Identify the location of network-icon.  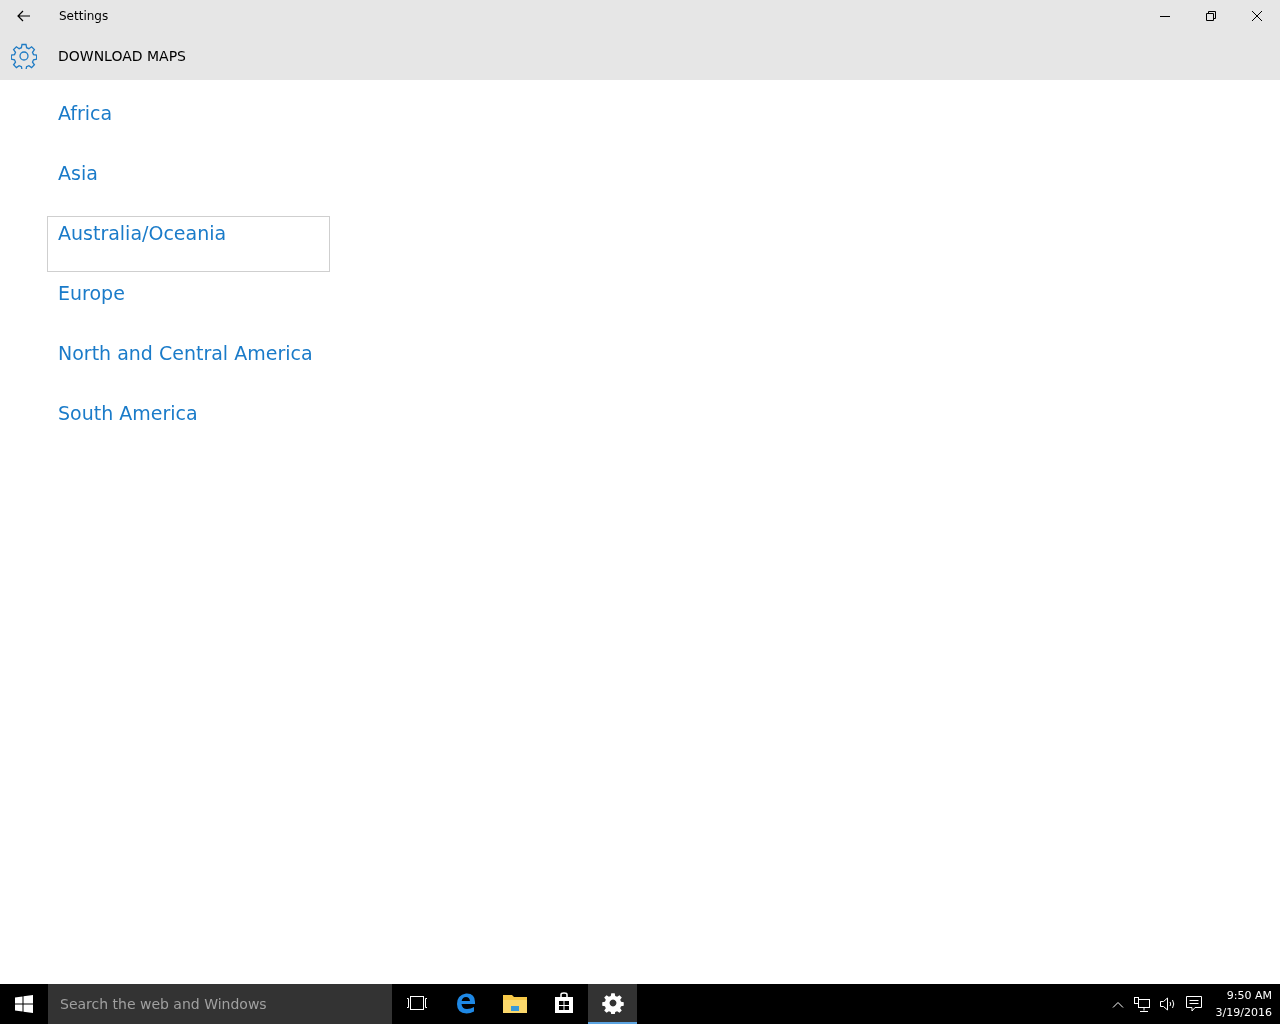
(1141, 1004).